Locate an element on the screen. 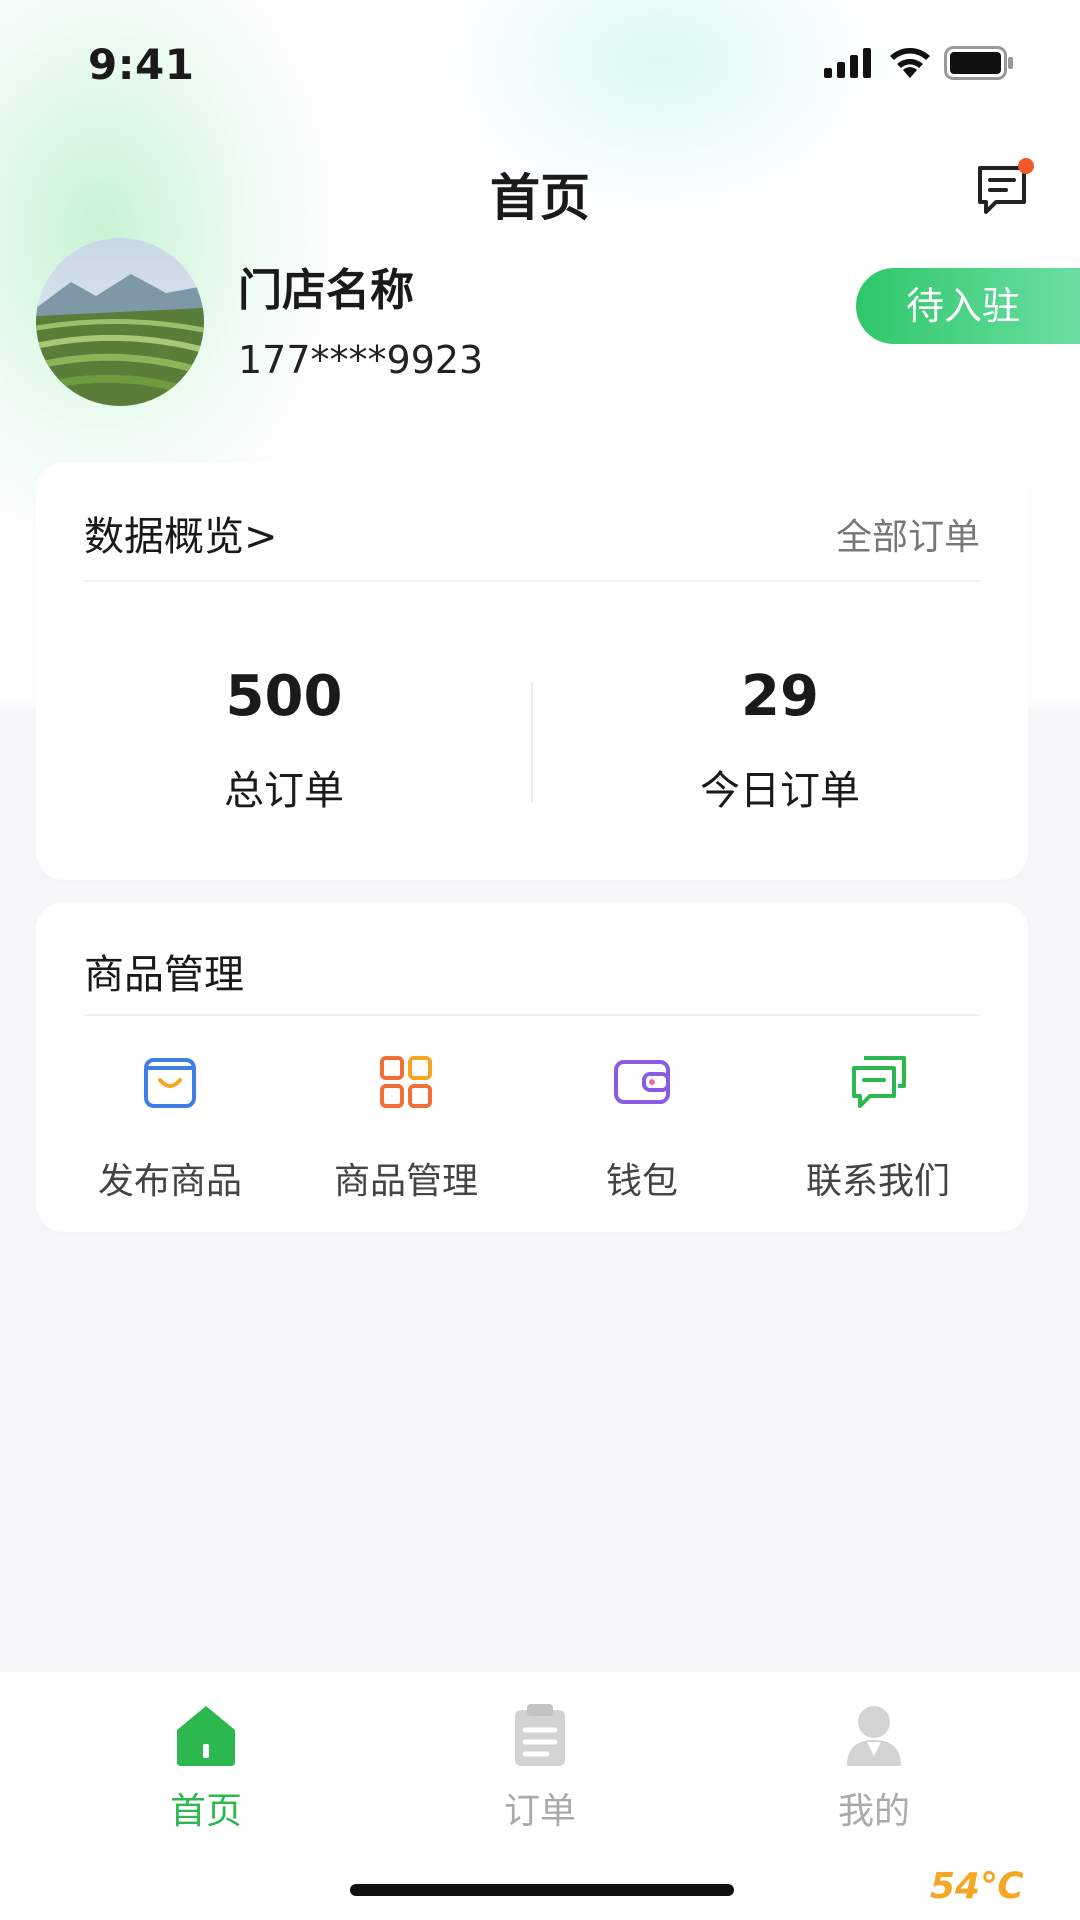 The width and height of the screenshot is (1080, 1920). tab-profile: 我的 is located at coordinates (874, 1753).